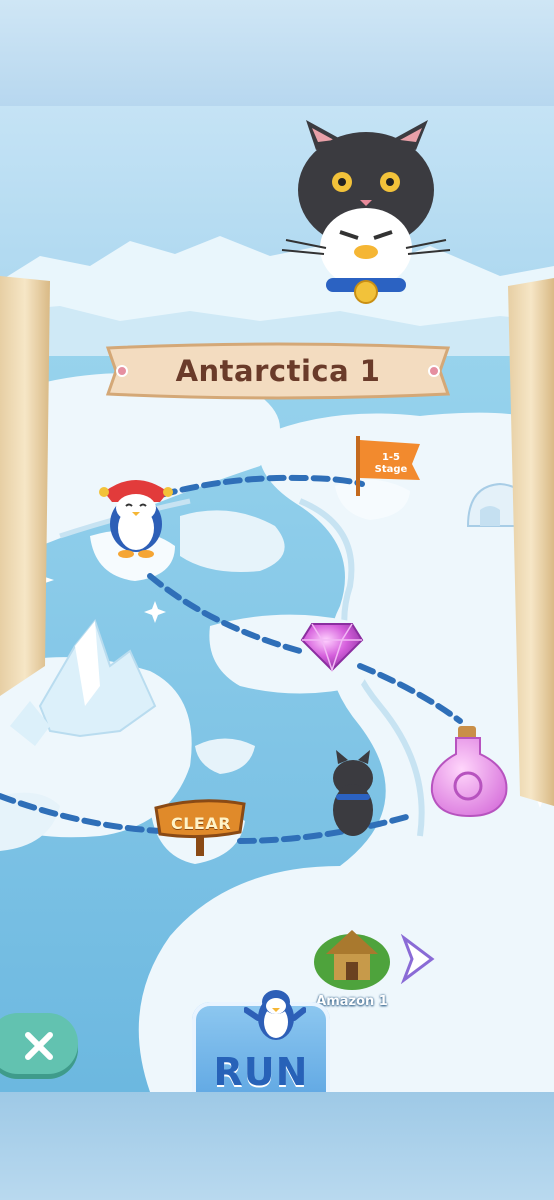  I want to click on bottom-letterbox, so click(277, 1146).